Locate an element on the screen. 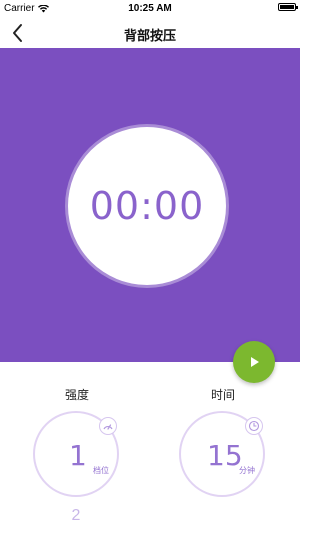 The image size is (320, 533). battery-icon is located at coordinates (288, 7).